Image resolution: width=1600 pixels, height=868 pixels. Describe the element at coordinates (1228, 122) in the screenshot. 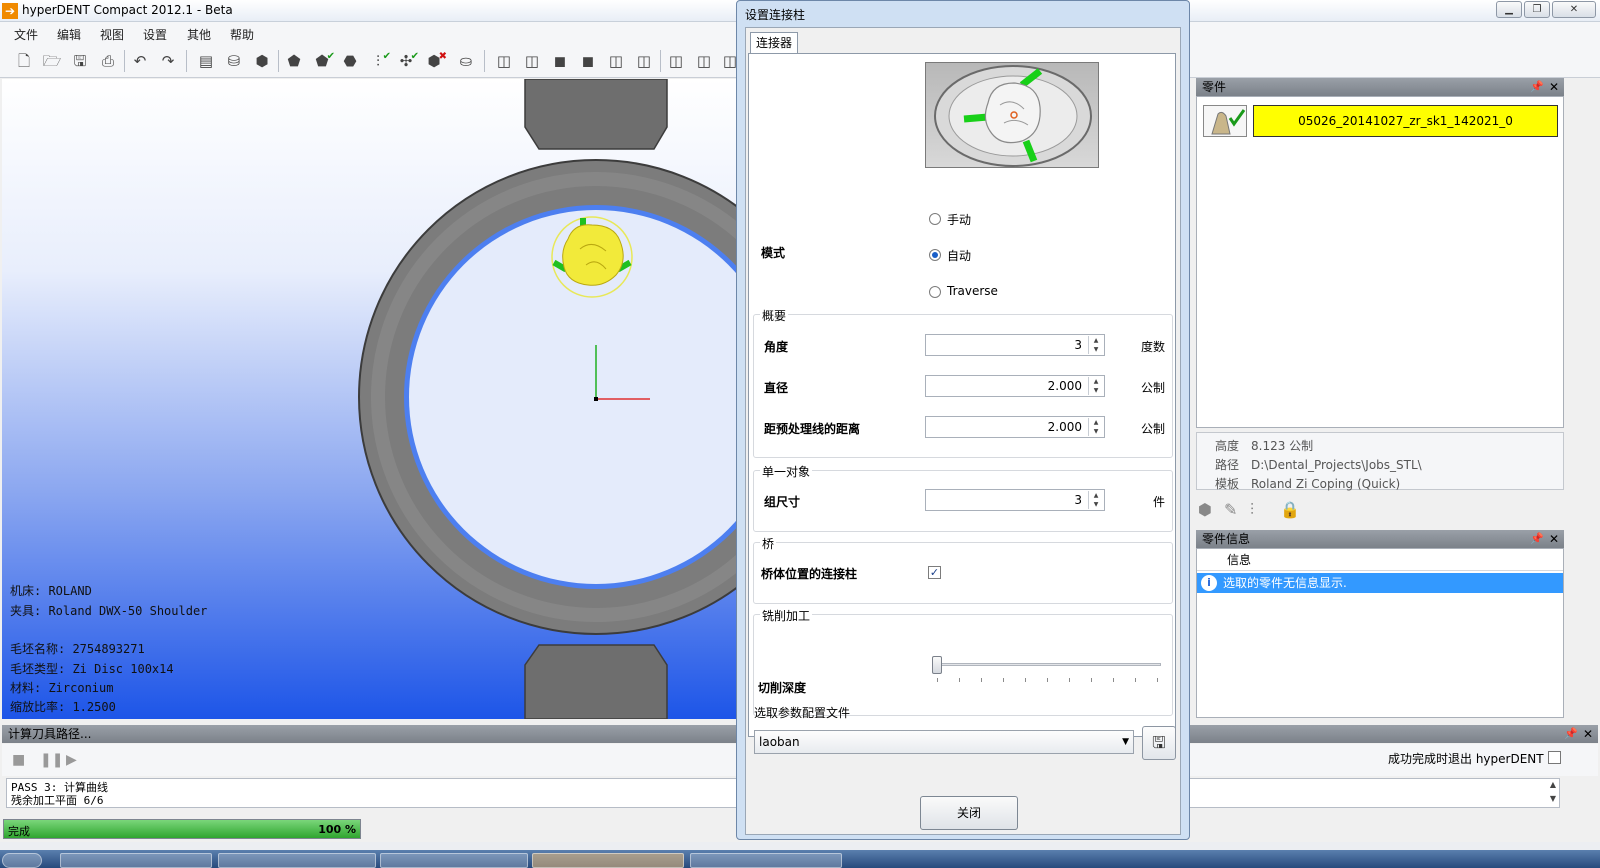

I see `tooth-thumbnail-icon` at that location.